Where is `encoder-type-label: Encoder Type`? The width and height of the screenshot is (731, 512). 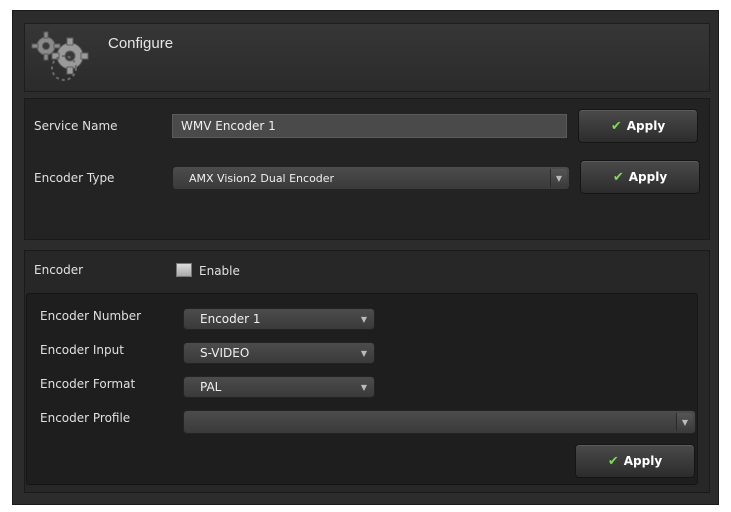
encoder-type-label: Encoder Type is located at coordinates (74, 178).